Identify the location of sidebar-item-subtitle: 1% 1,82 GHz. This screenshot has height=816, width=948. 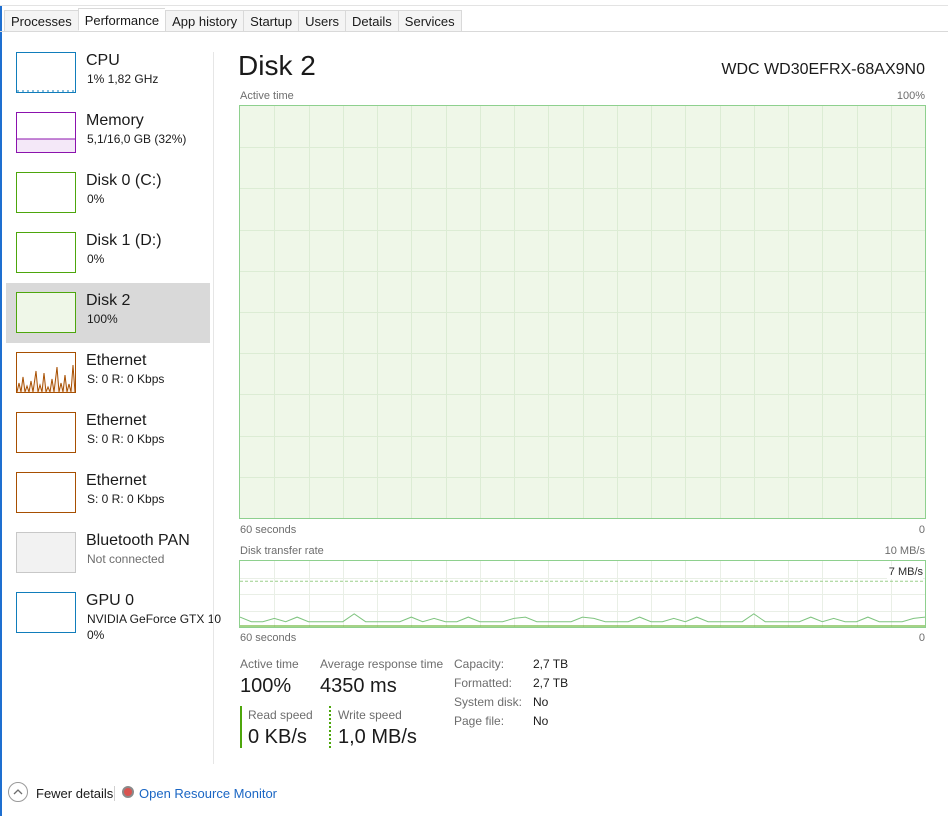
(123, 79).